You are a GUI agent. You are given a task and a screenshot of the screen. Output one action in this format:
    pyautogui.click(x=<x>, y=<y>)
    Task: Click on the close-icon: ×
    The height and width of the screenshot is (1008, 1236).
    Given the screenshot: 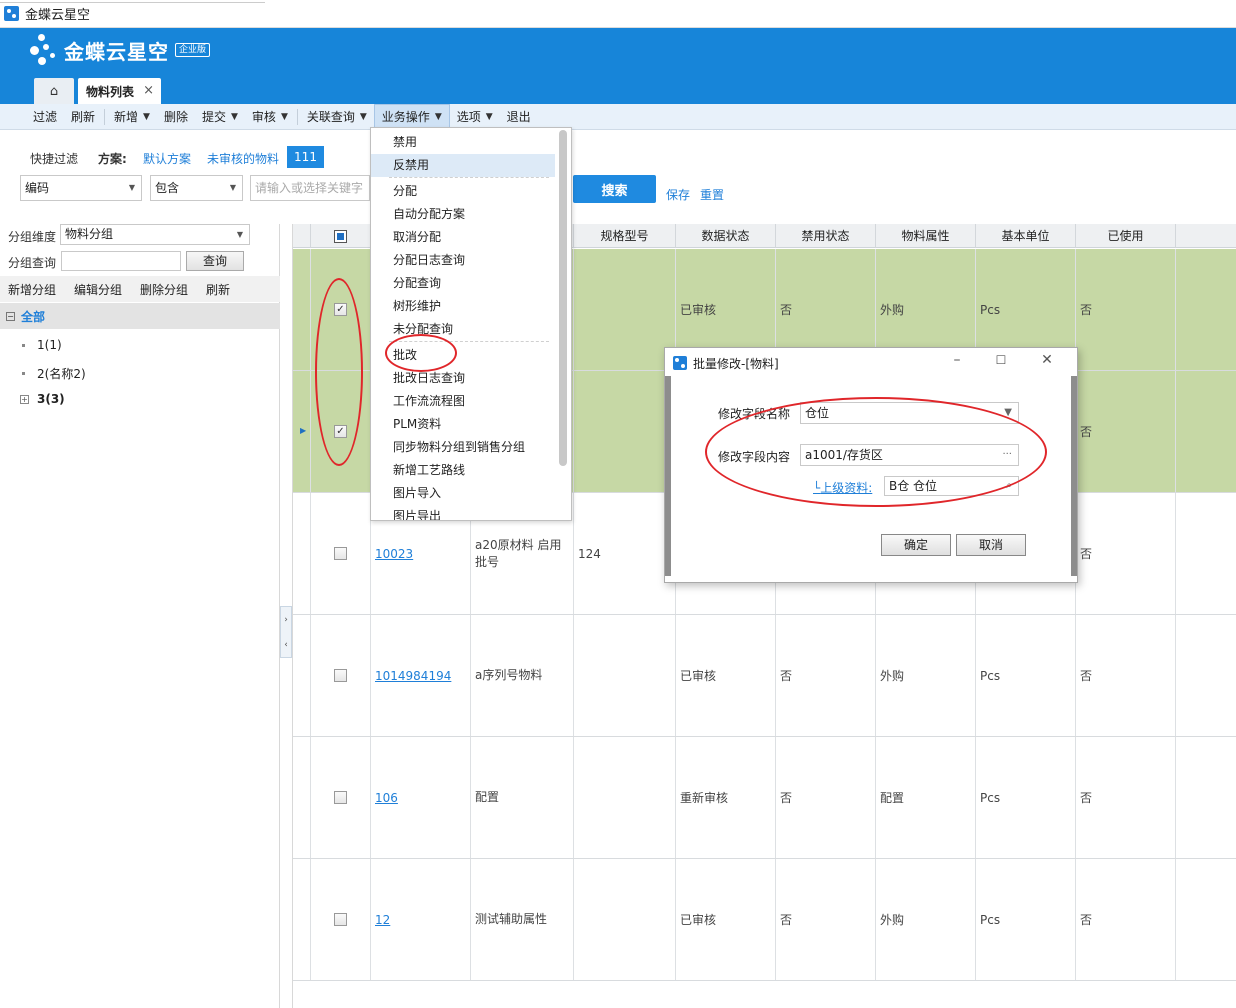 What is the action you would take?
    pyautogui.click(x=148, y=90)
    